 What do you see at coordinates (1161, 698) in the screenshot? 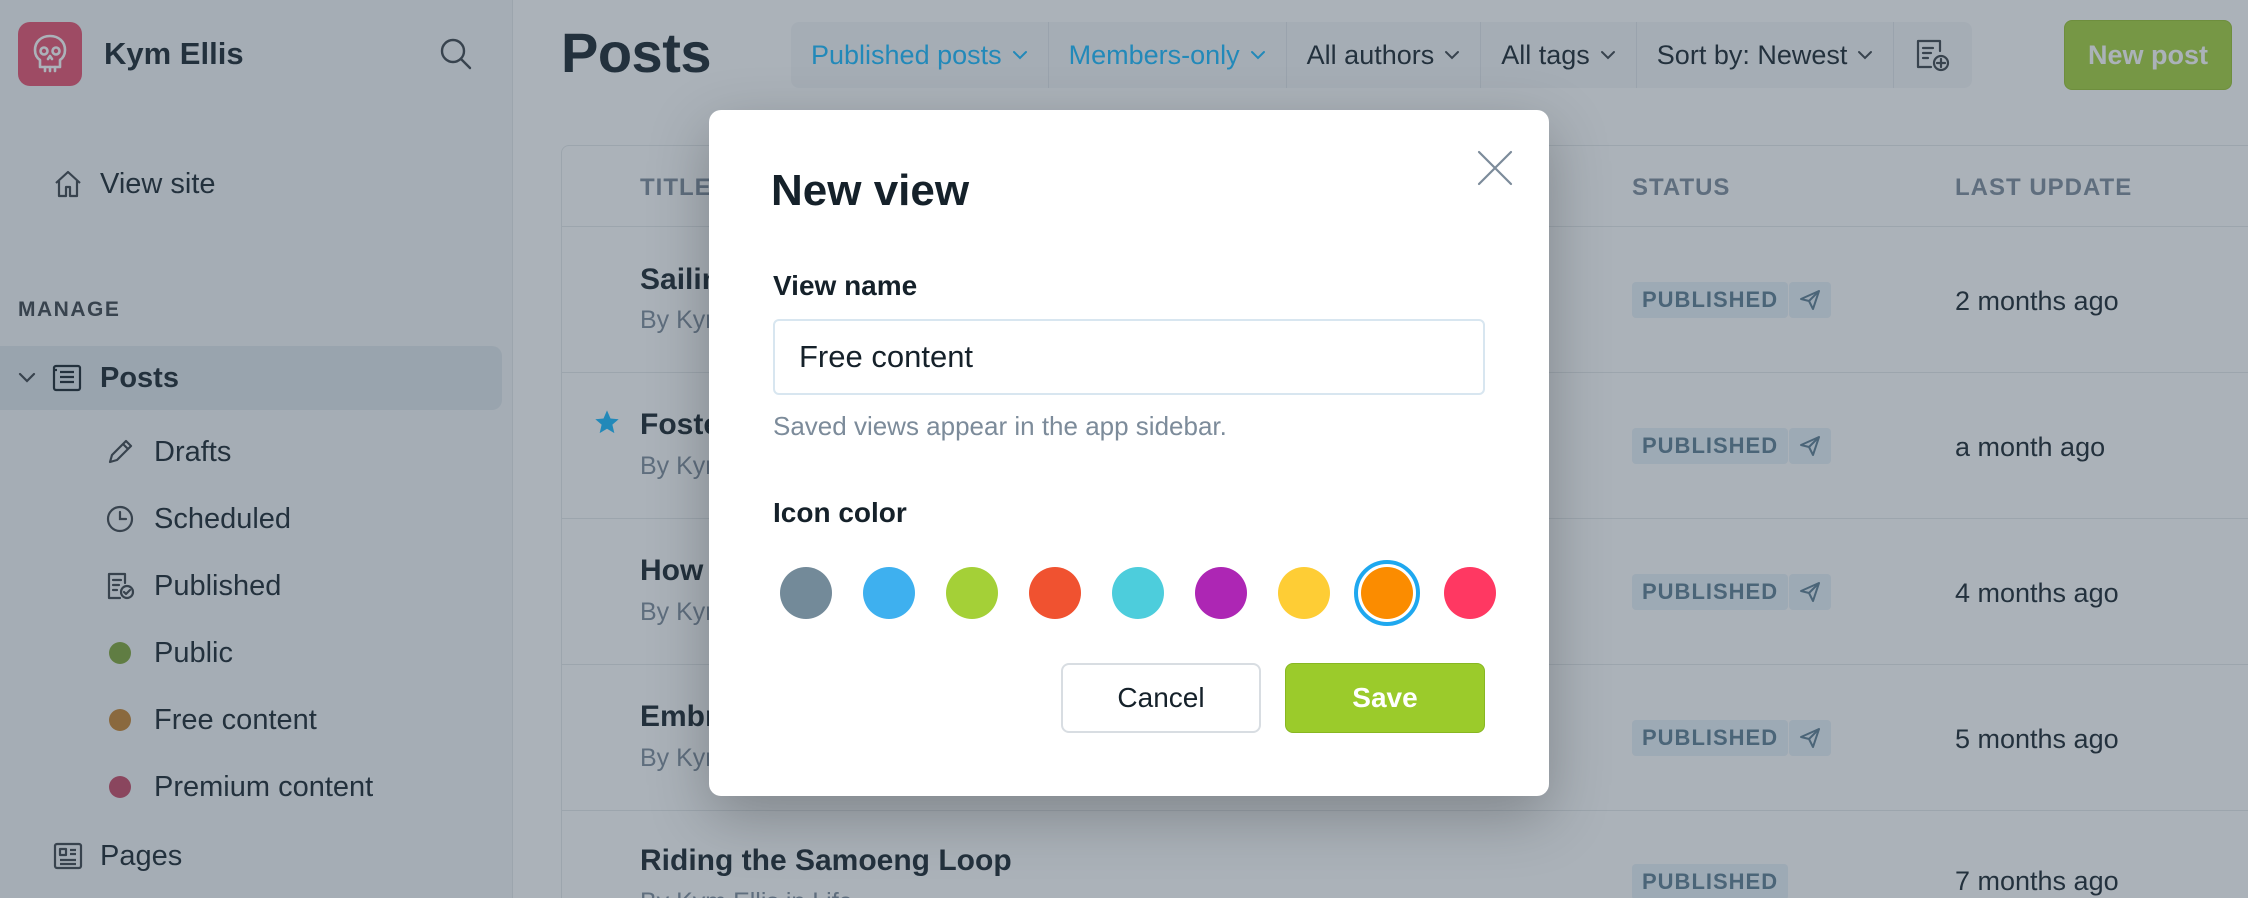
I see `cancel-button: Cancel` at bounding box center [1161, 698].